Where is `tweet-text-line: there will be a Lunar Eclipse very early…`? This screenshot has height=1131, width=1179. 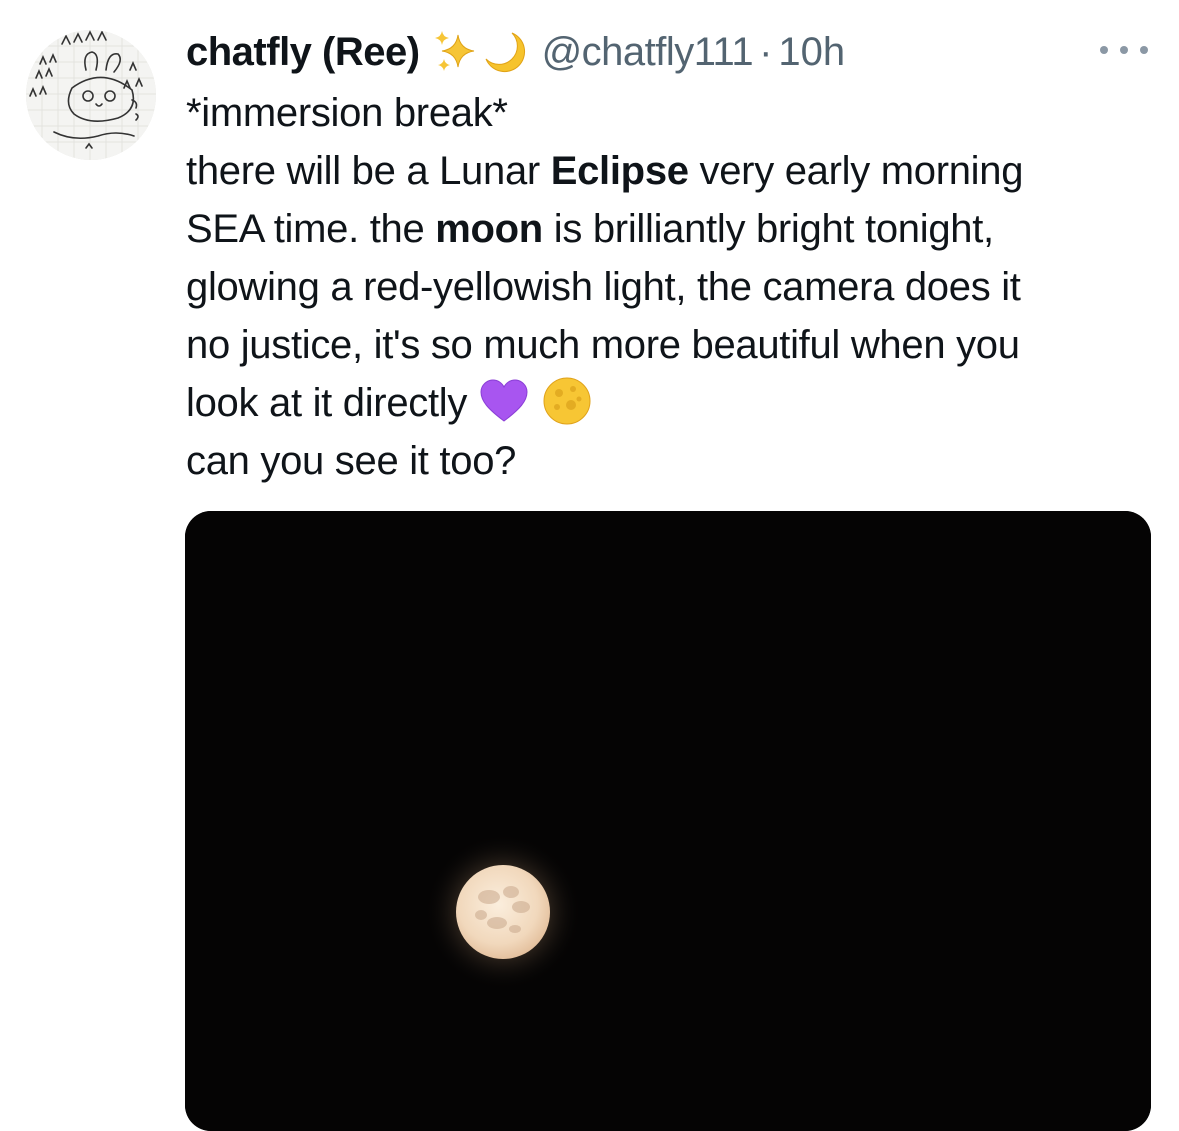 tweet-text-line: there will be a Lunar Eclipse very early… is located at coordinates (673, 171).